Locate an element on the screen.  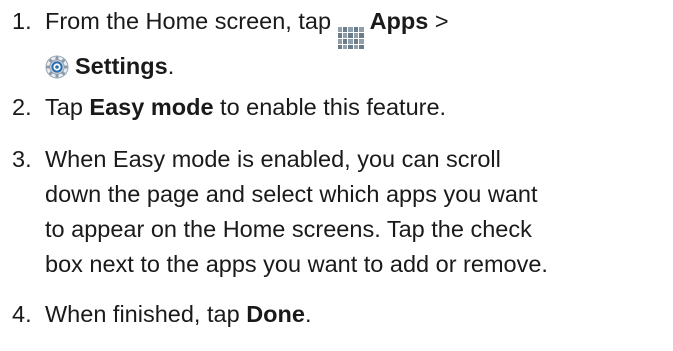
step-4: 4. When finished, tap Done. is located at coordinates (336, 314).